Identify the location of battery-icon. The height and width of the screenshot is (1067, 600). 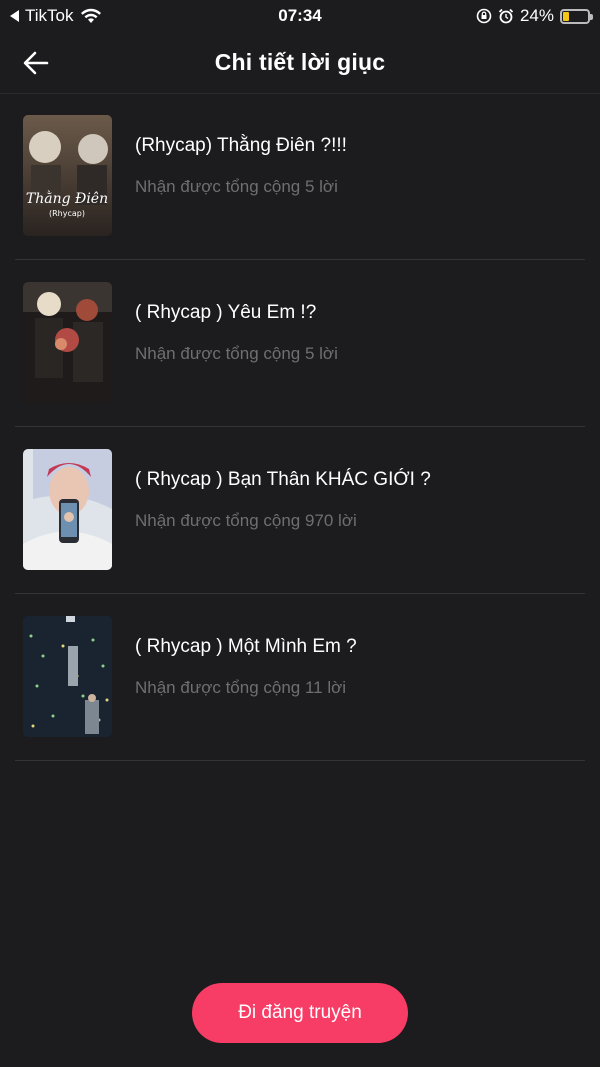
(576, 16).